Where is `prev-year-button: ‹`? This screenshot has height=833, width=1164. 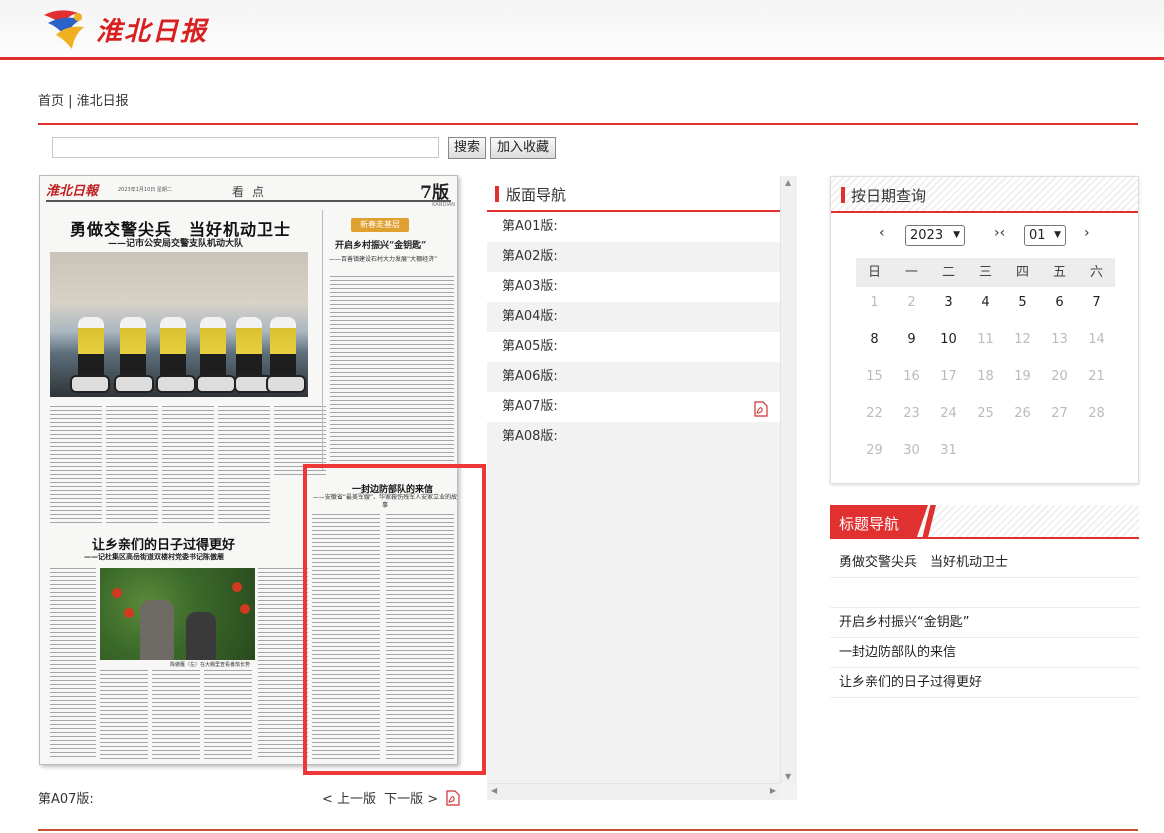
prev-year-button: ‹ is located at coordinates (882, 233).